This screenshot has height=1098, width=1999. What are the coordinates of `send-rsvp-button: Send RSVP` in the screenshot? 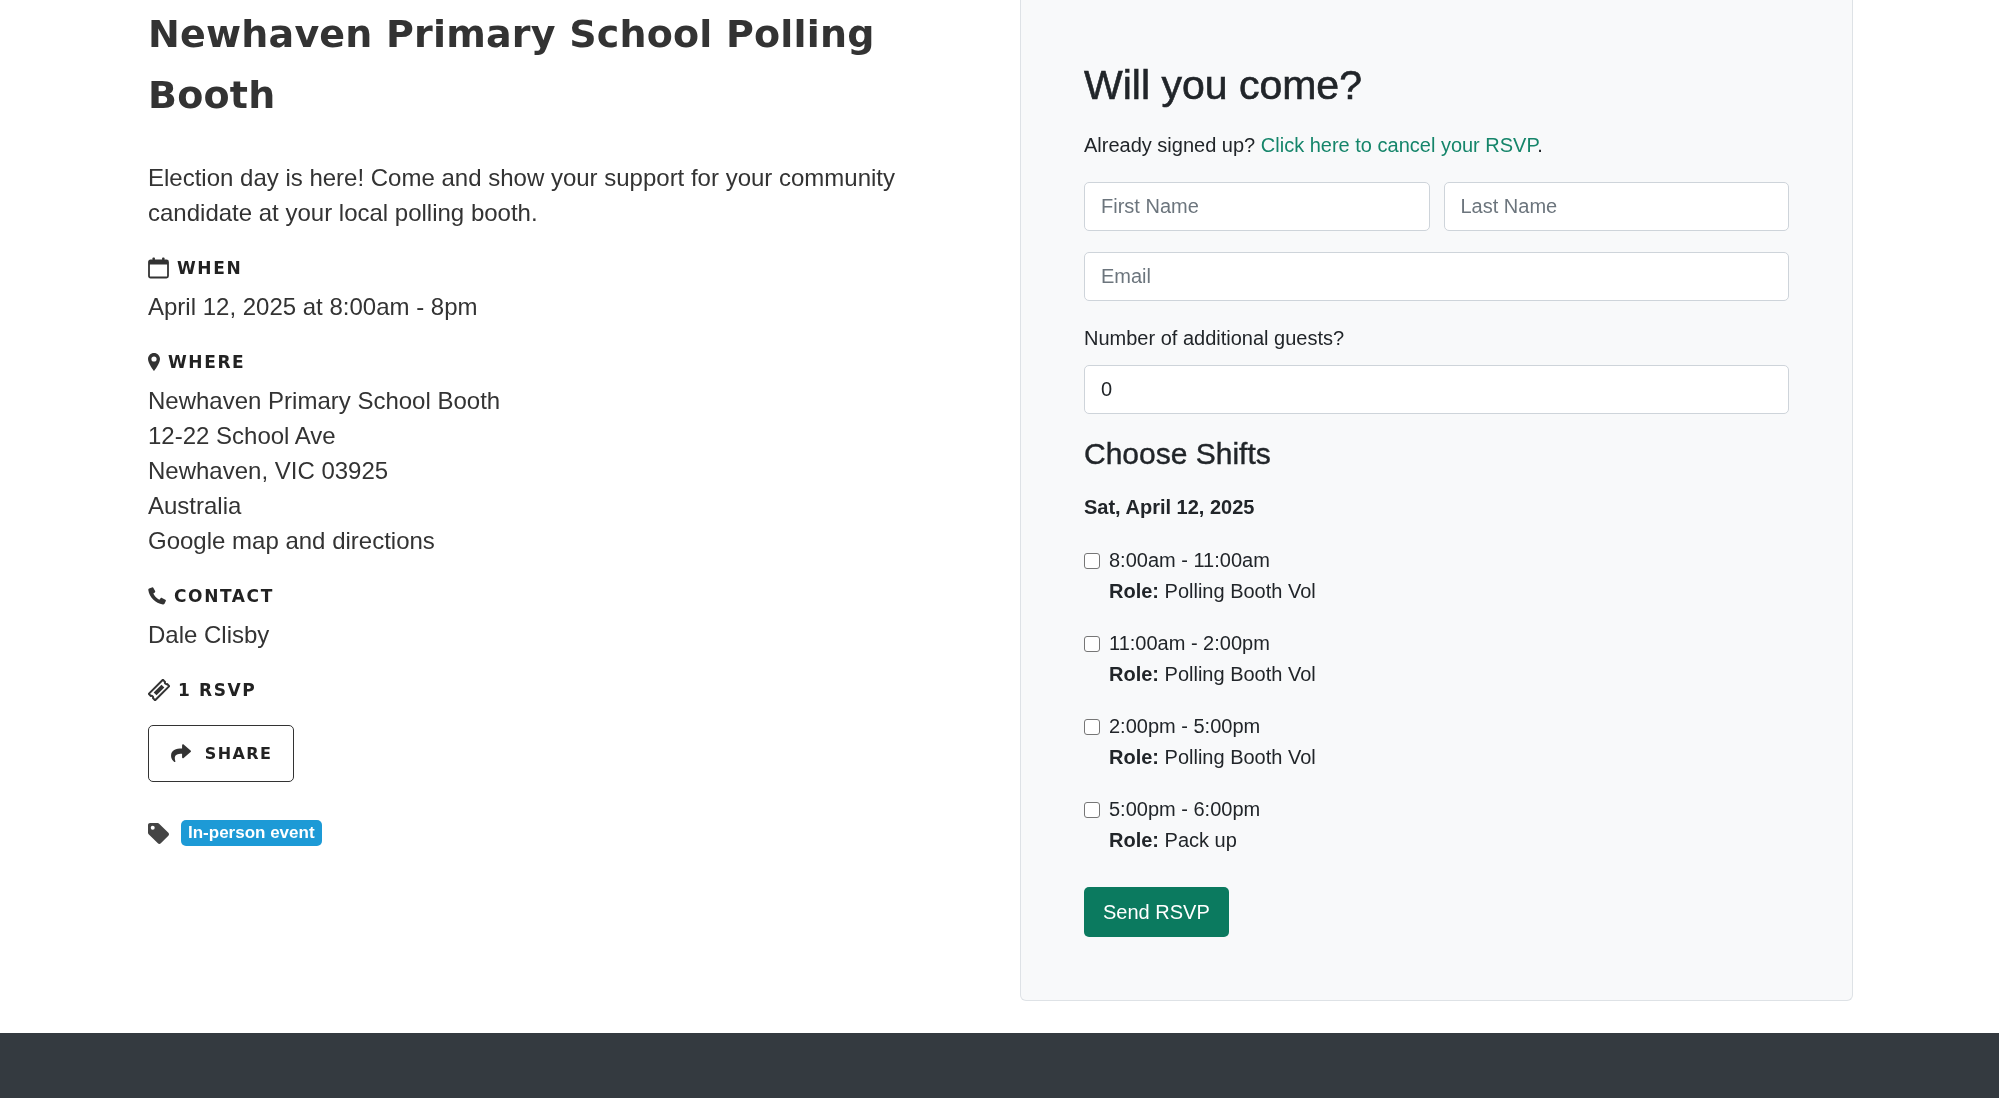 It's located at (1156, 912).